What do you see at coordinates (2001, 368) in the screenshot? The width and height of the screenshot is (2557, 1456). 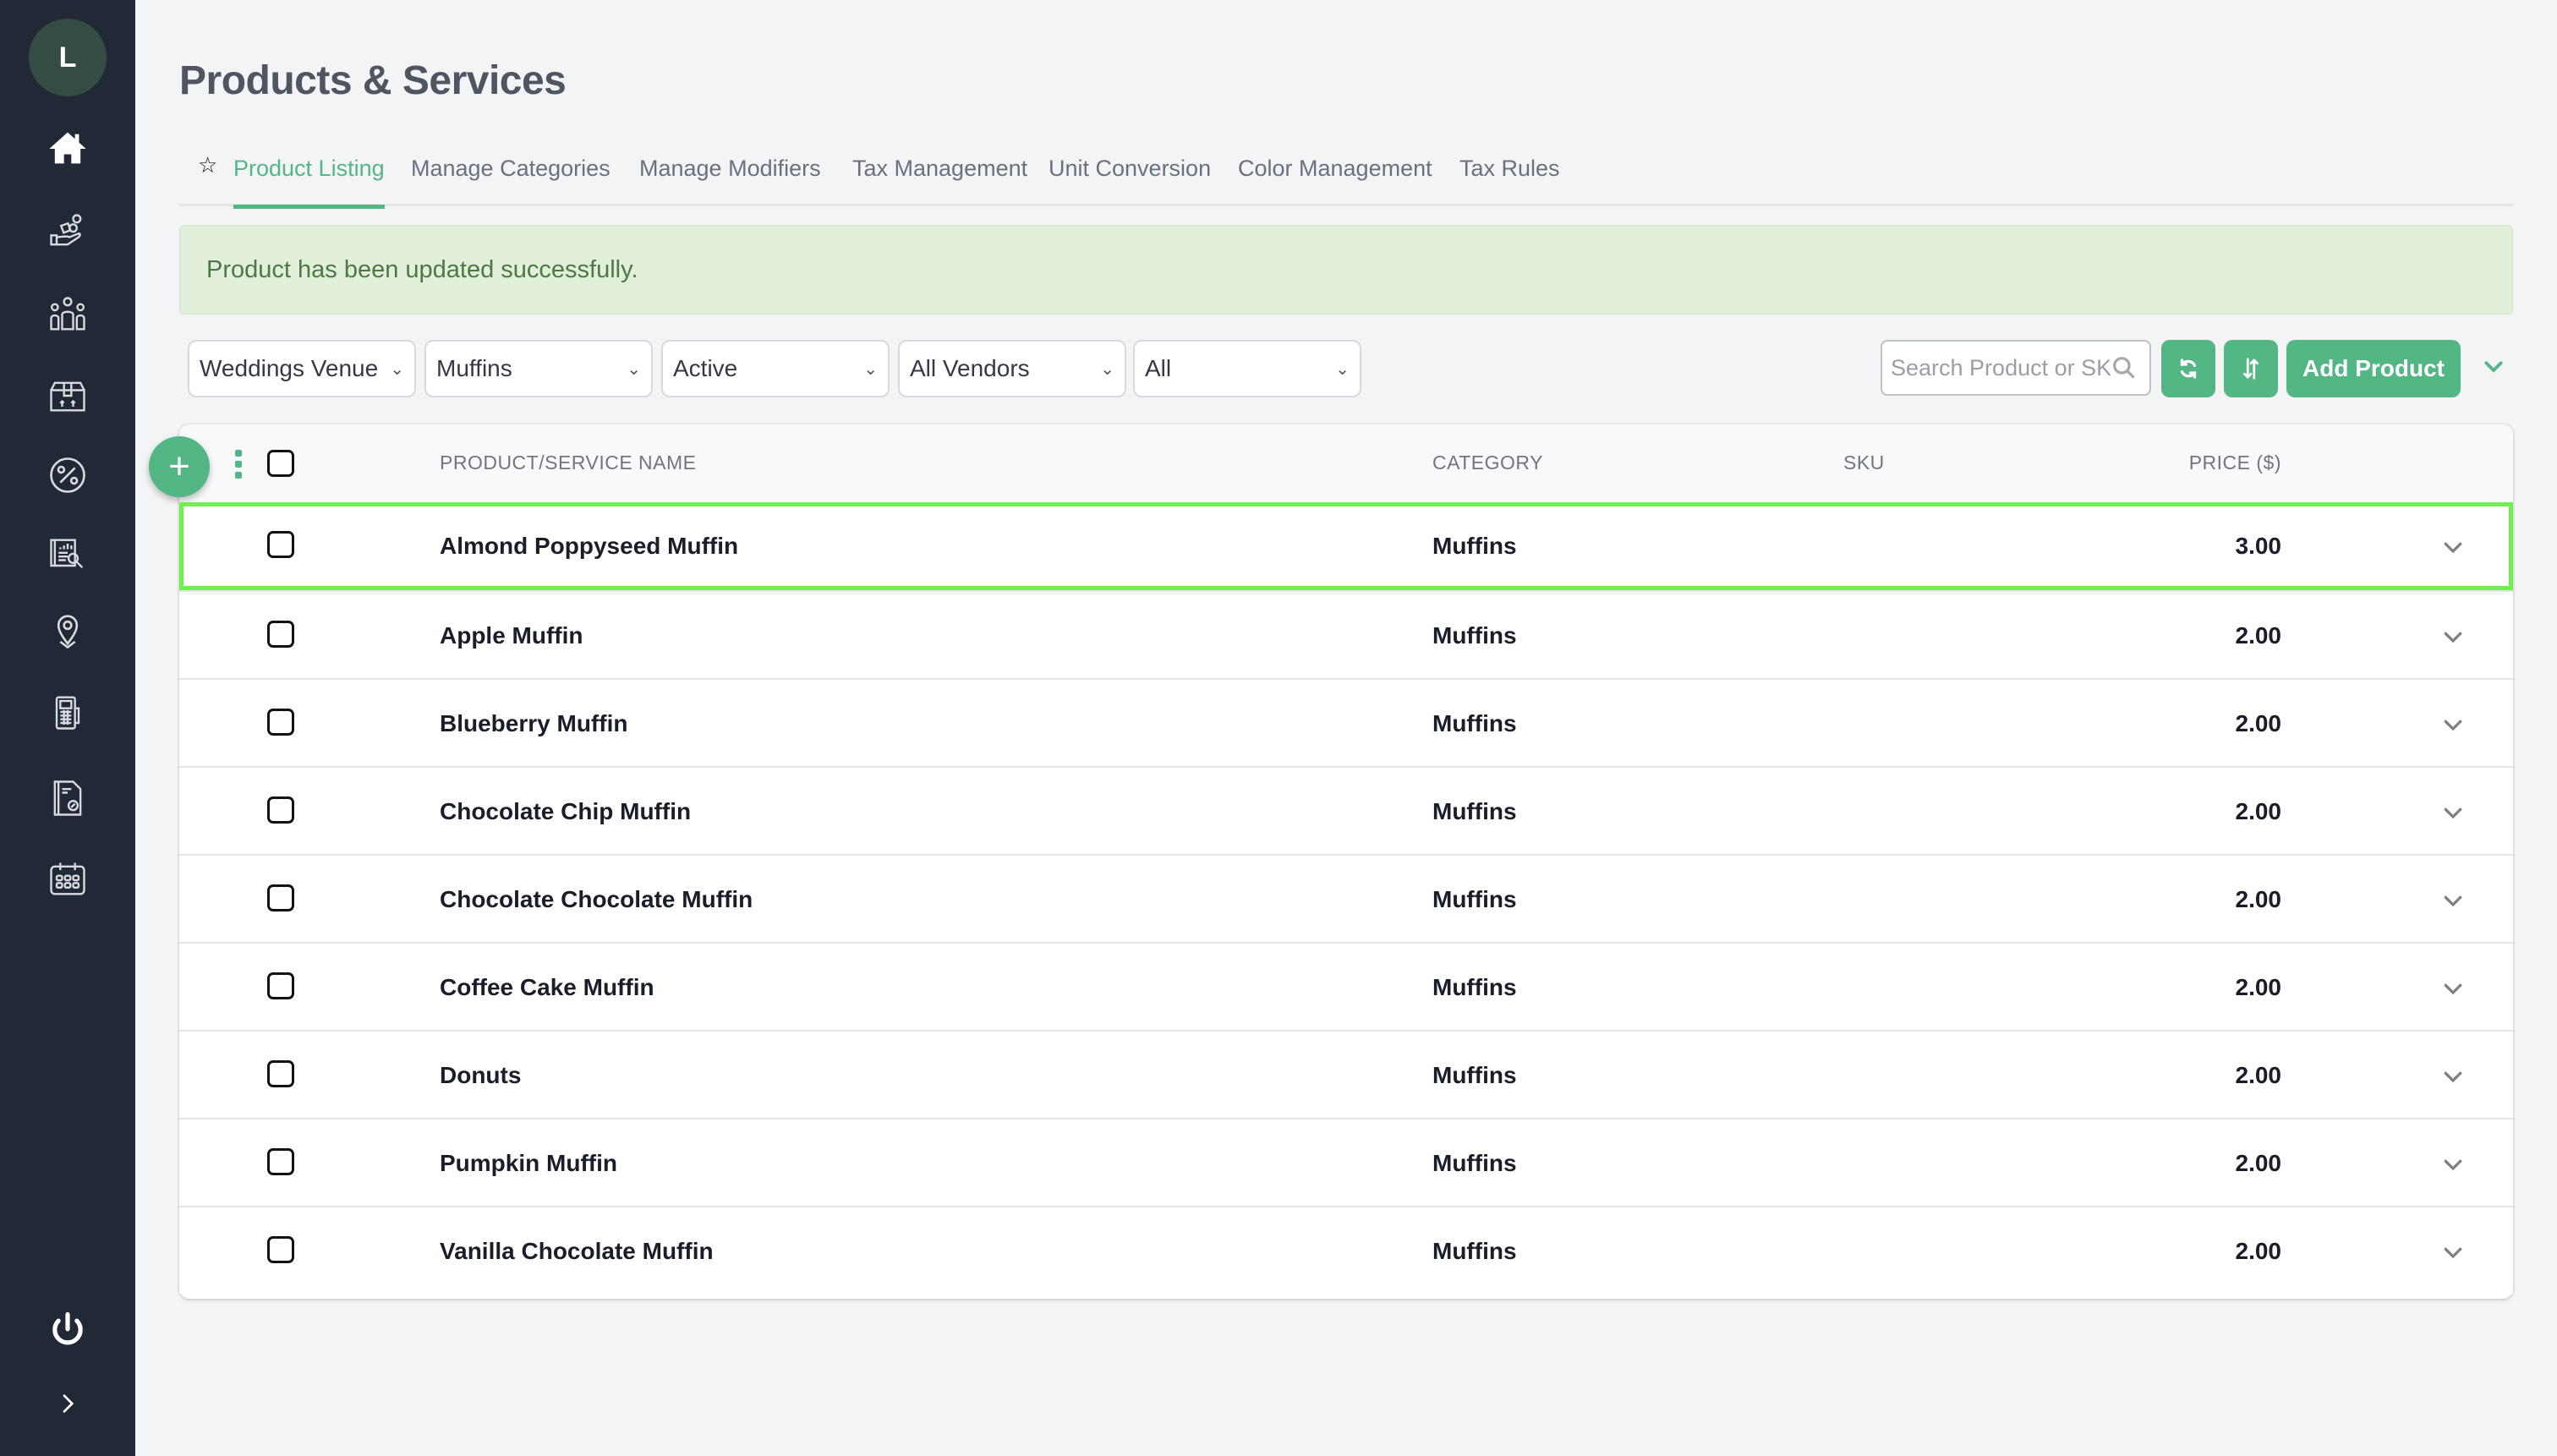 I see `search-input` at bounding box center [2001, 368].